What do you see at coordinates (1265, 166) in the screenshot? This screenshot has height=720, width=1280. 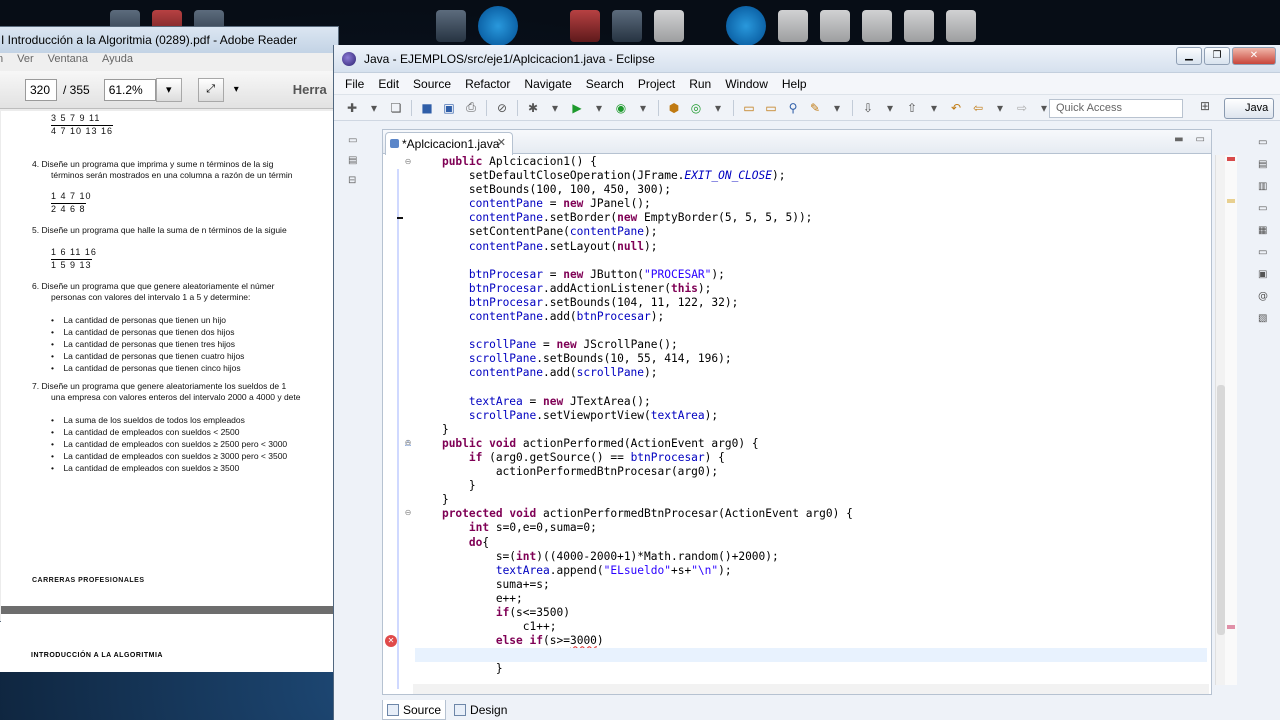 I see `task-list-icon: ▤` at bounding box center [1265, 166].